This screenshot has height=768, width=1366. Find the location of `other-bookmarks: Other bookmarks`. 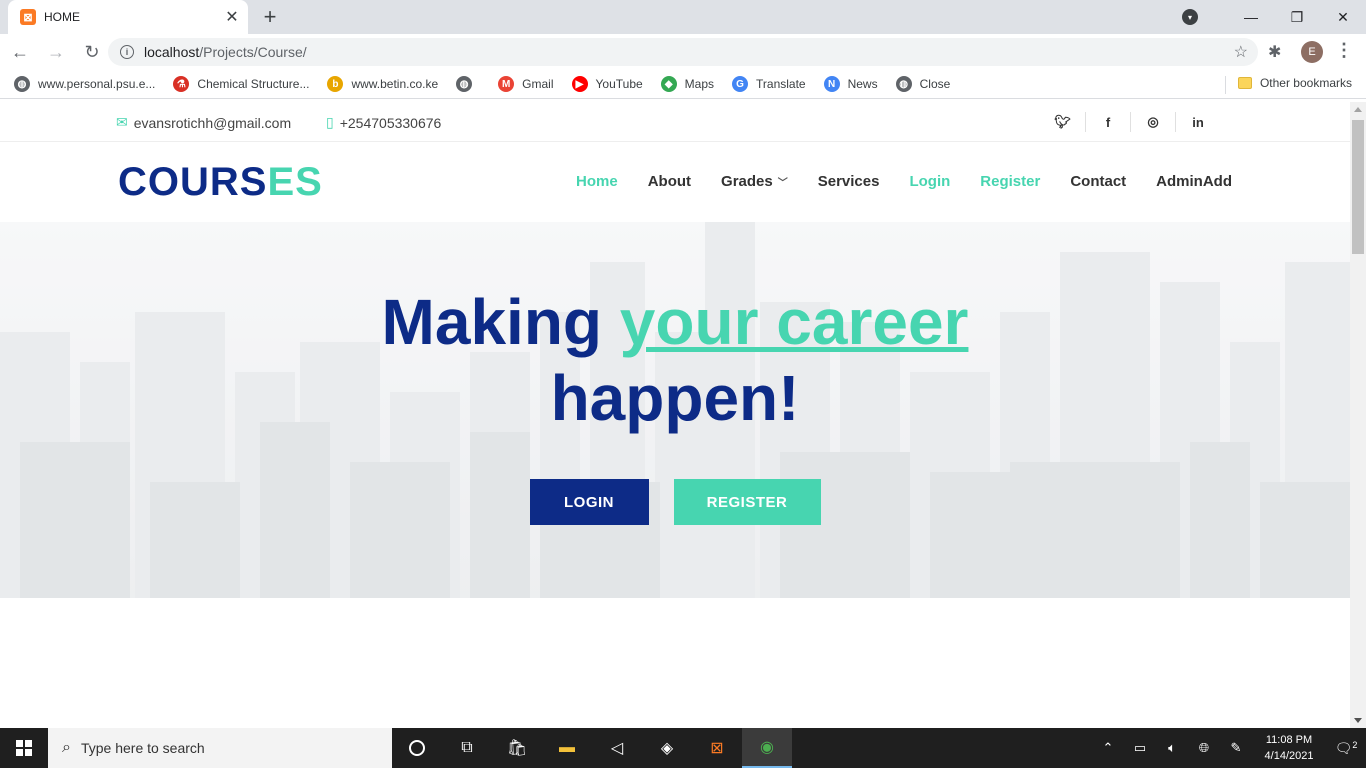

other-bookmarks: Other bookmarks is located at coordinates (1294, 83).